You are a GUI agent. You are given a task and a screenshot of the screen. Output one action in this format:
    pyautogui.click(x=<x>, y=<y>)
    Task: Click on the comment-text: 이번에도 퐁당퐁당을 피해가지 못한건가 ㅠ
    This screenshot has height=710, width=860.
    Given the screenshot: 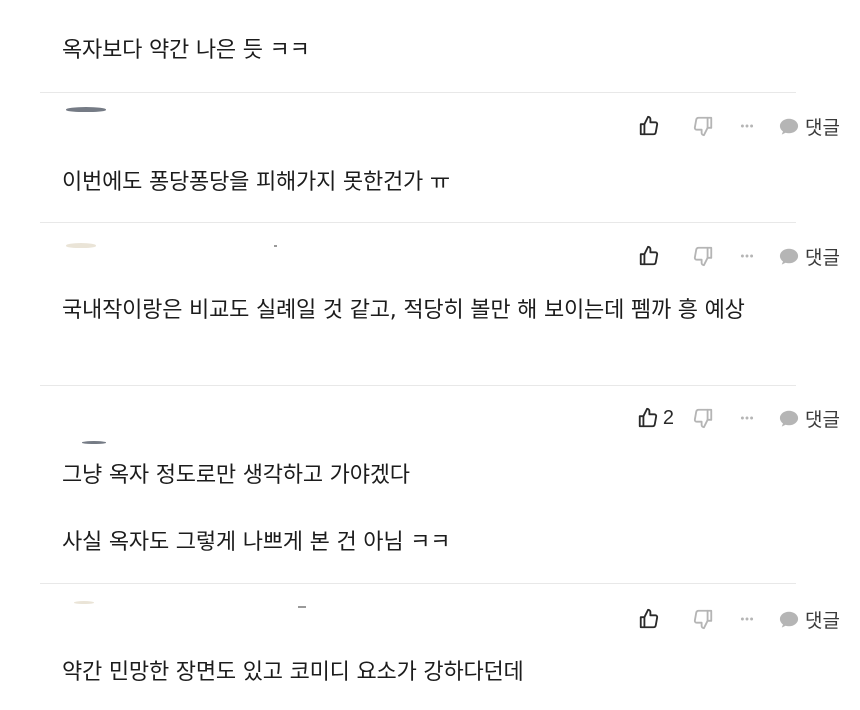 What is the action you would take?
    pyautogui.click(x=256, y=182)
    